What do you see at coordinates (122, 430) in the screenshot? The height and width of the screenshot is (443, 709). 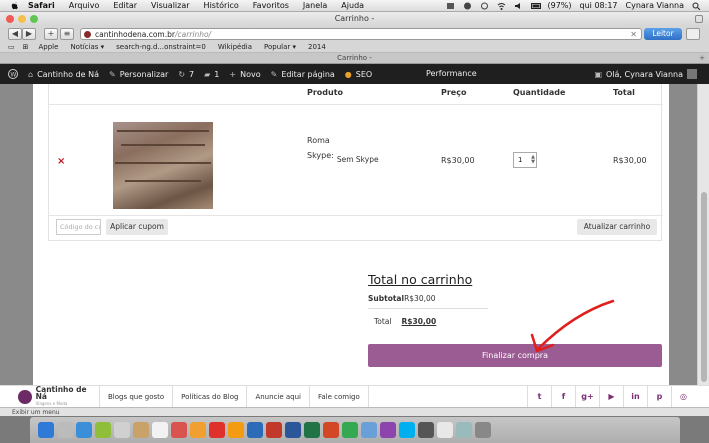 I see `mail-icon` at bounding box center [122, 430].